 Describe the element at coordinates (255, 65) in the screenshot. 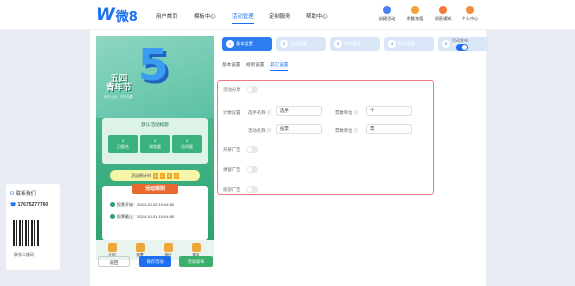

I see `tab-rule-settings: 规则设置` at that location.